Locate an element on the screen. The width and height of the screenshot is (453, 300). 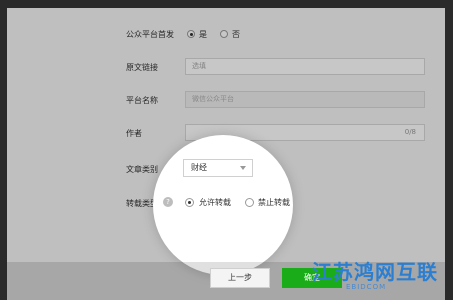
reprint-forbid-radio is located at coordinates (249, 202).